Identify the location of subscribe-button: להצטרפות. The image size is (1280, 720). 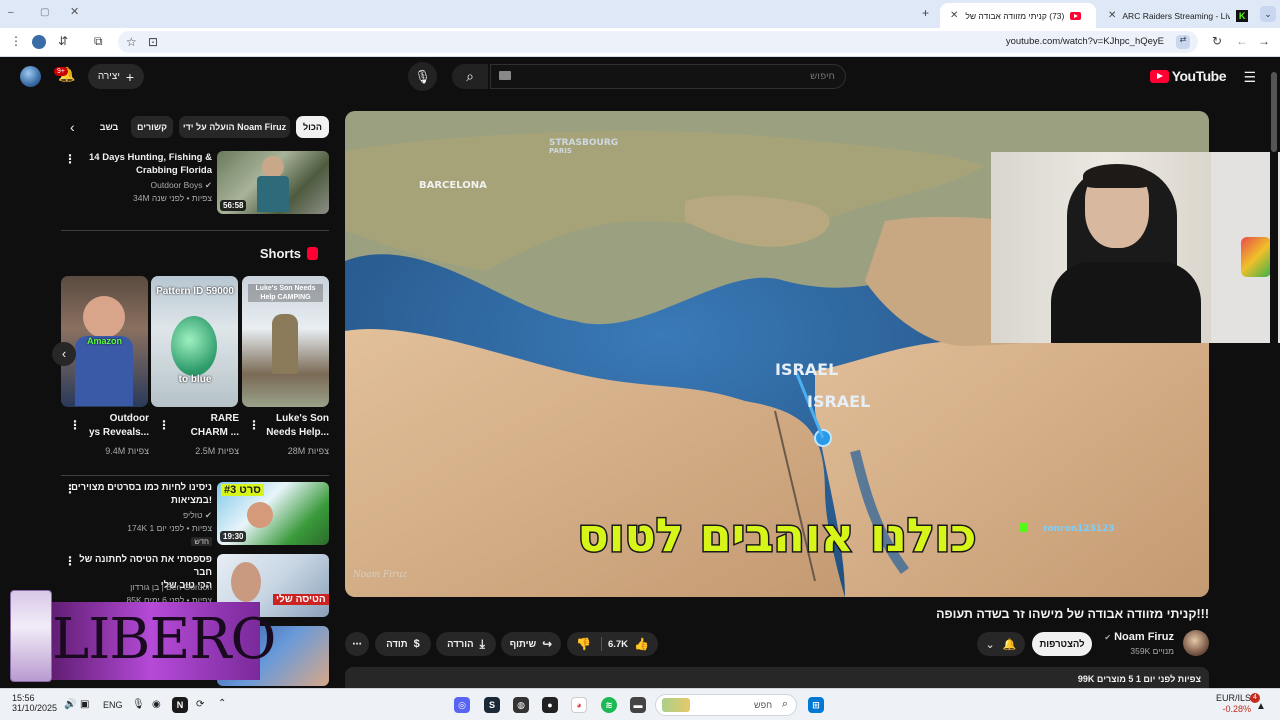
(1062, 644).